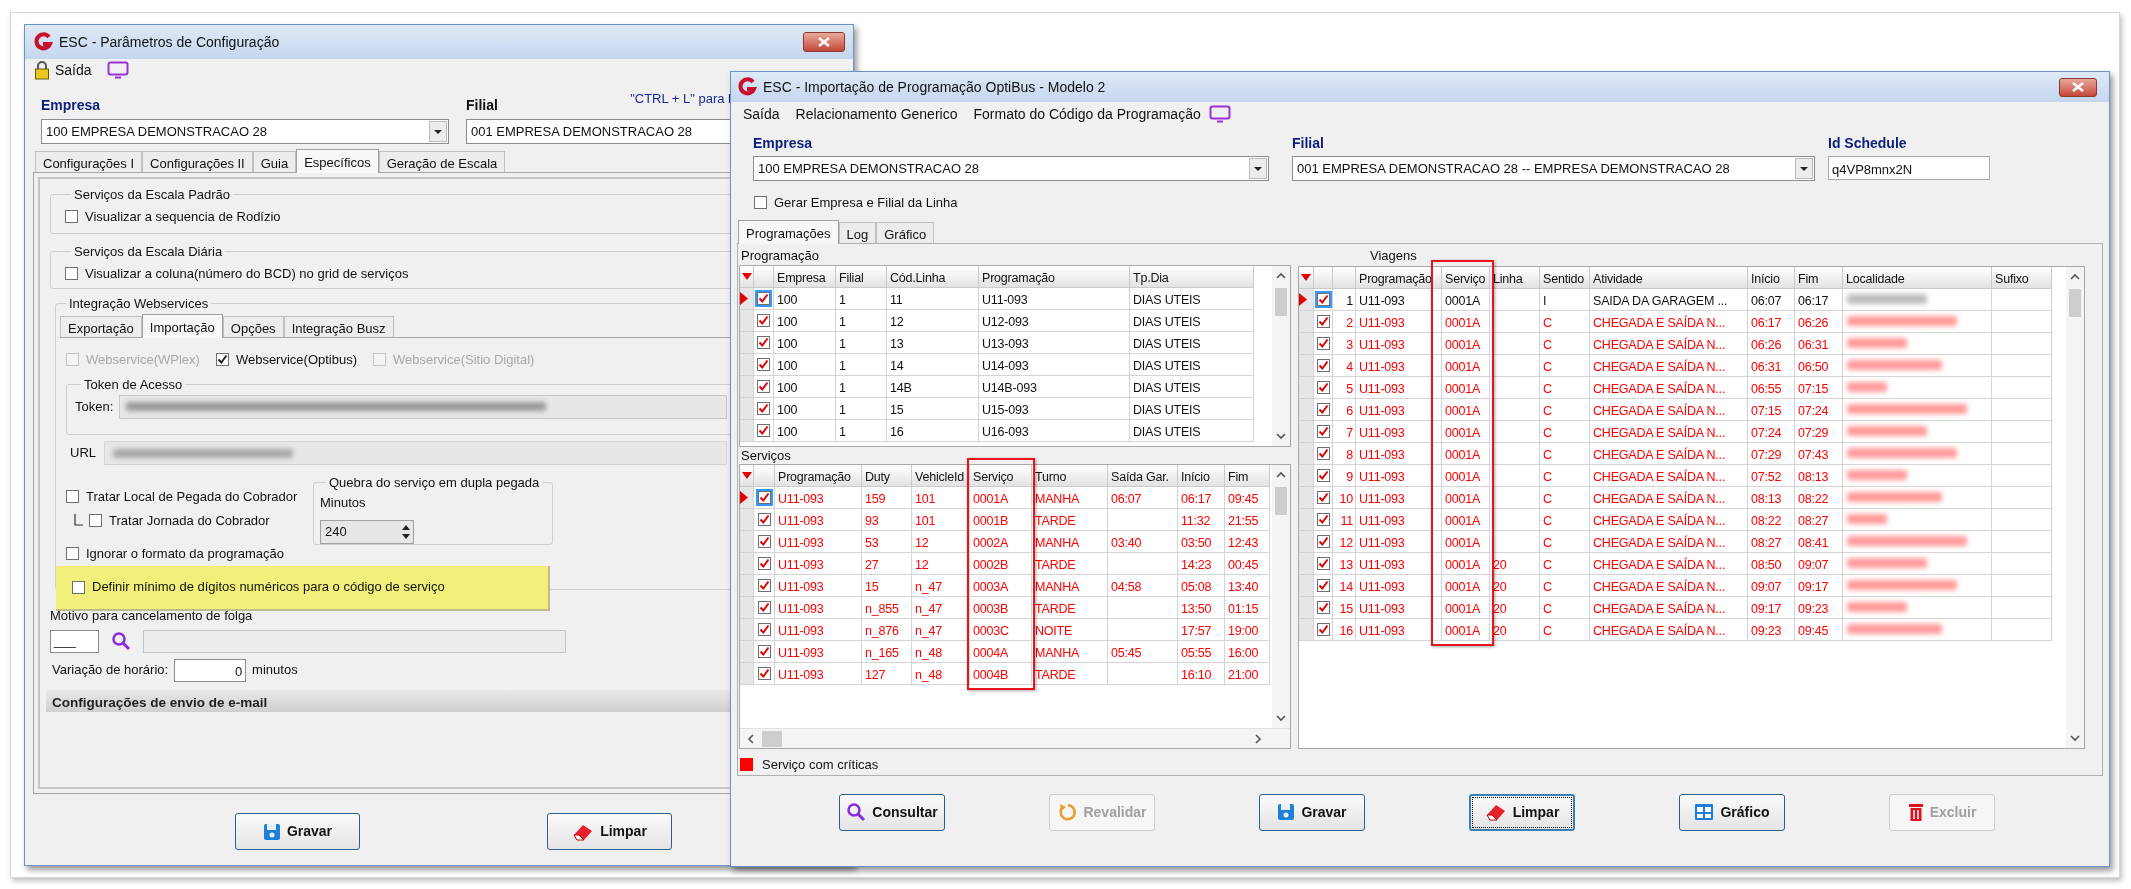  What do you see at coordinates (74, 641) in the screenshot?
I see `code-field: ___` at bounding box center [74, 641].